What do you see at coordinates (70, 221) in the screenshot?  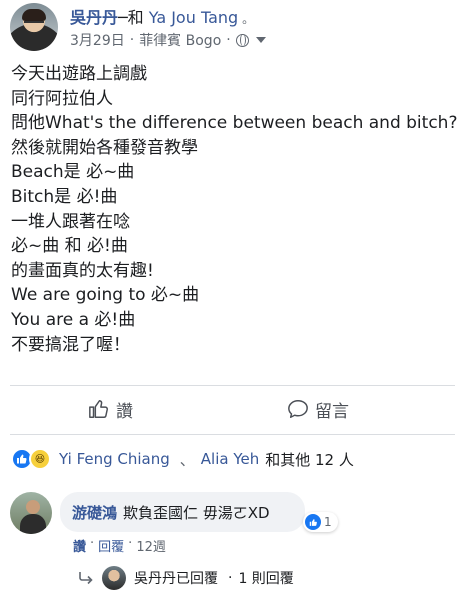 I see `post-line: 一堆人跟著在唸` at bounding box center [70, 221].